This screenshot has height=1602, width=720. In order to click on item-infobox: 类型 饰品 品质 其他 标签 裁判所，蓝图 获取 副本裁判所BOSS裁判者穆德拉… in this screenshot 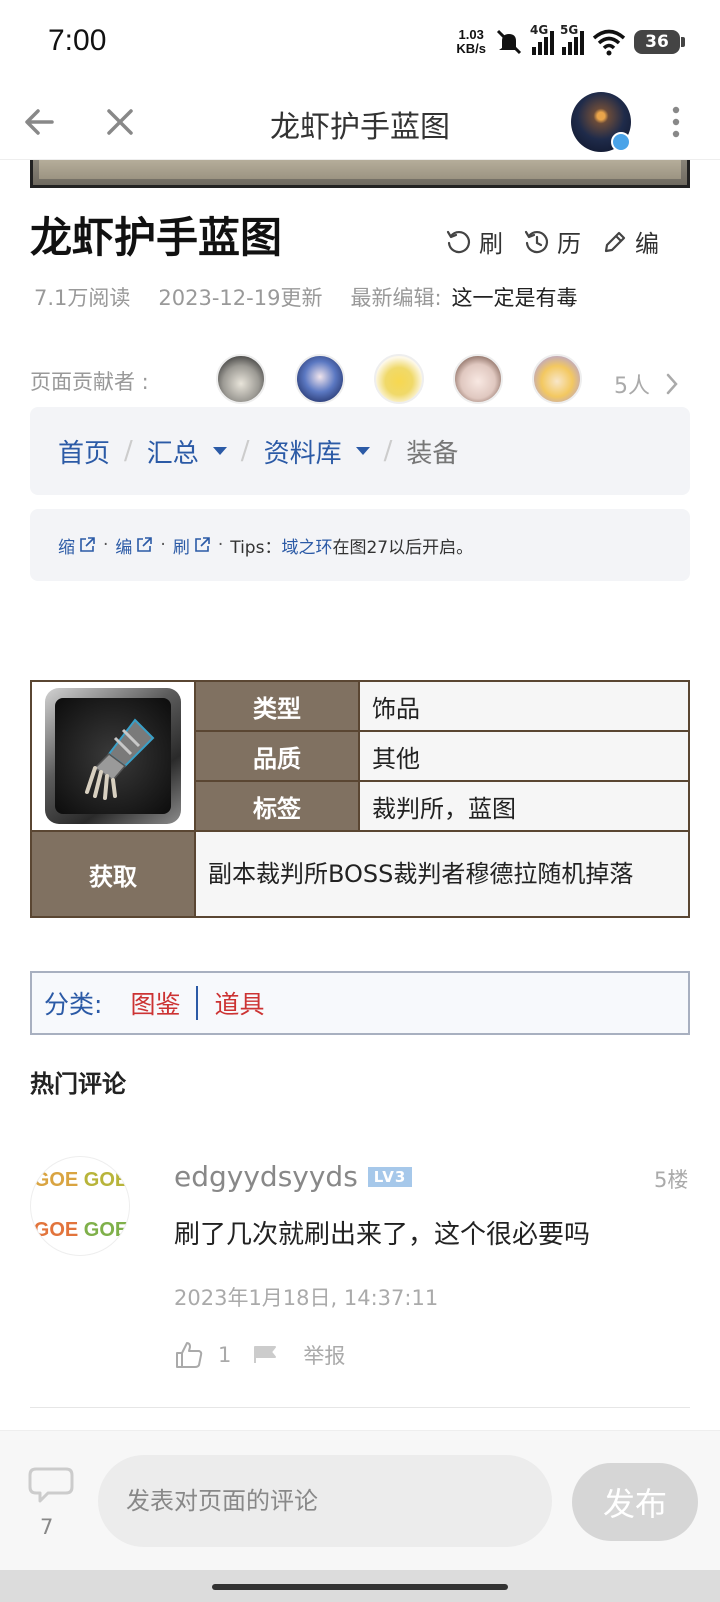, I will do `click(360, 799)`.